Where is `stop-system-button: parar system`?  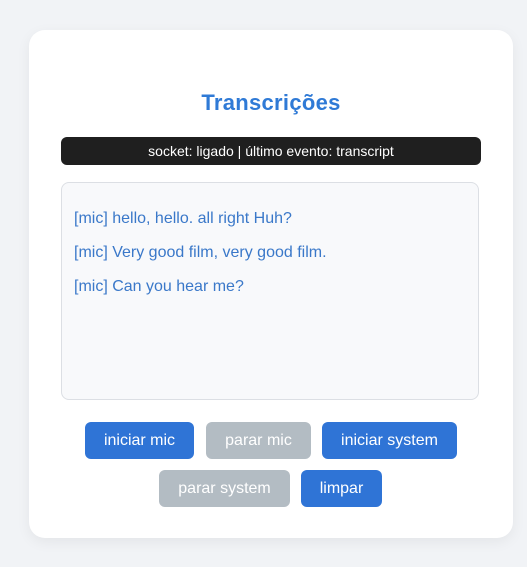 stop-system-button: parar system is located at coordinates (224, 488).